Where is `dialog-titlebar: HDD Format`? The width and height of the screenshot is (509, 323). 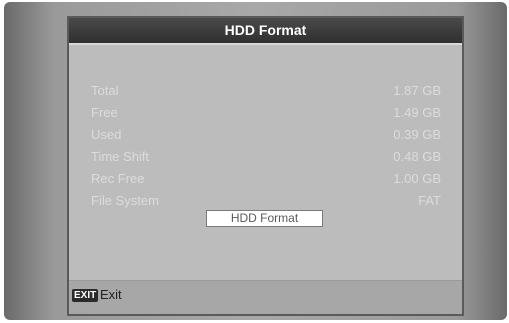 dialog-titlebar: HDD Format is located at coordinates (265, 31).